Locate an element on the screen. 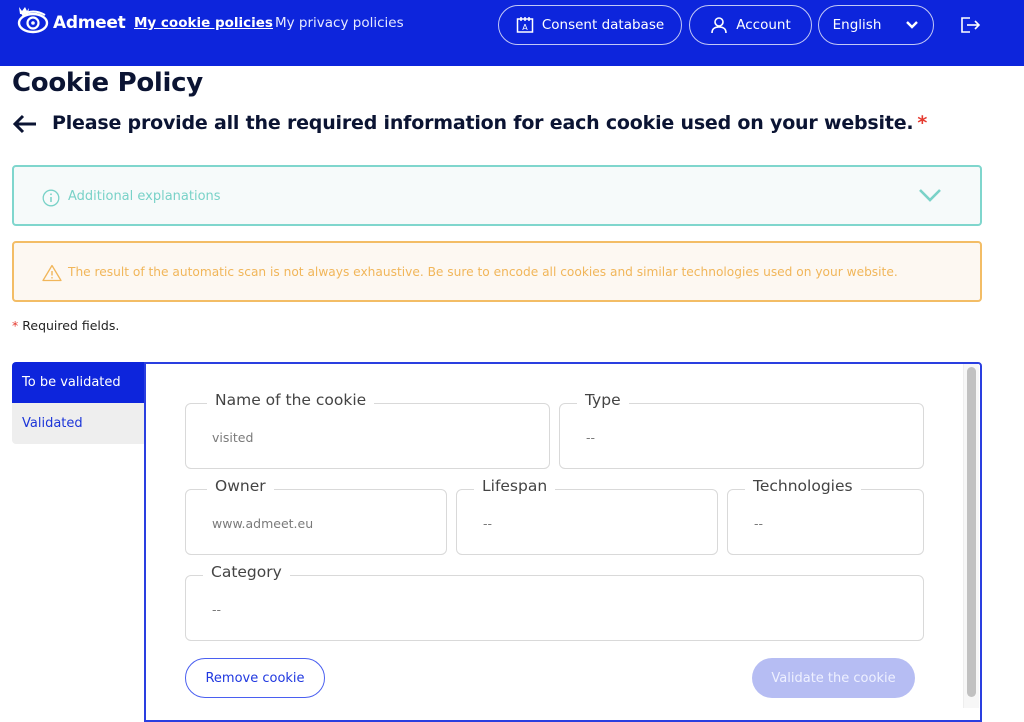 This screenshot has width=1024, height=722. field-label: Technologies is located at coordinates (803, 486).